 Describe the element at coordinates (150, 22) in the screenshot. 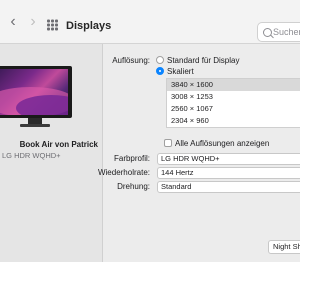

I see `toolbar: ‹ › Displays` at that location.